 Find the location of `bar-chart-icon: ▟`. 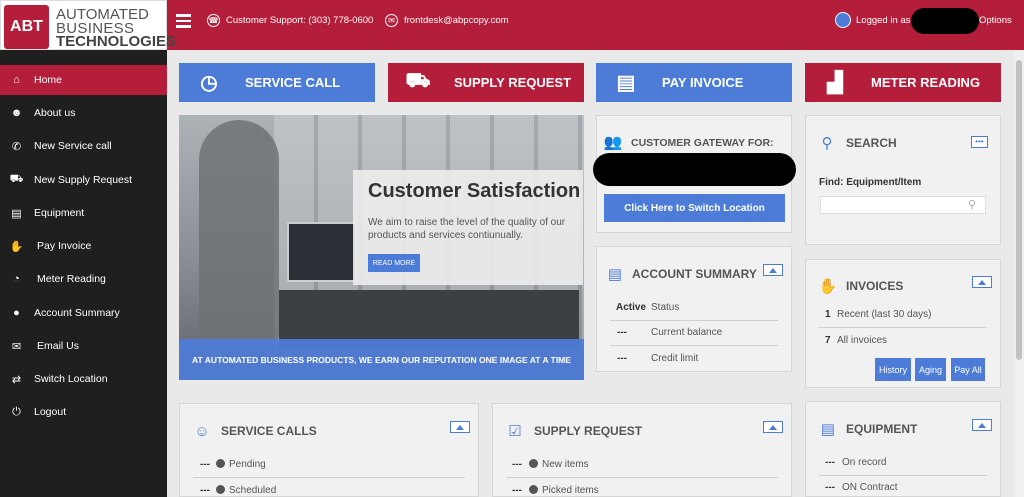

bar-chart-icon: ▟ is located at coordinates (835, 83).